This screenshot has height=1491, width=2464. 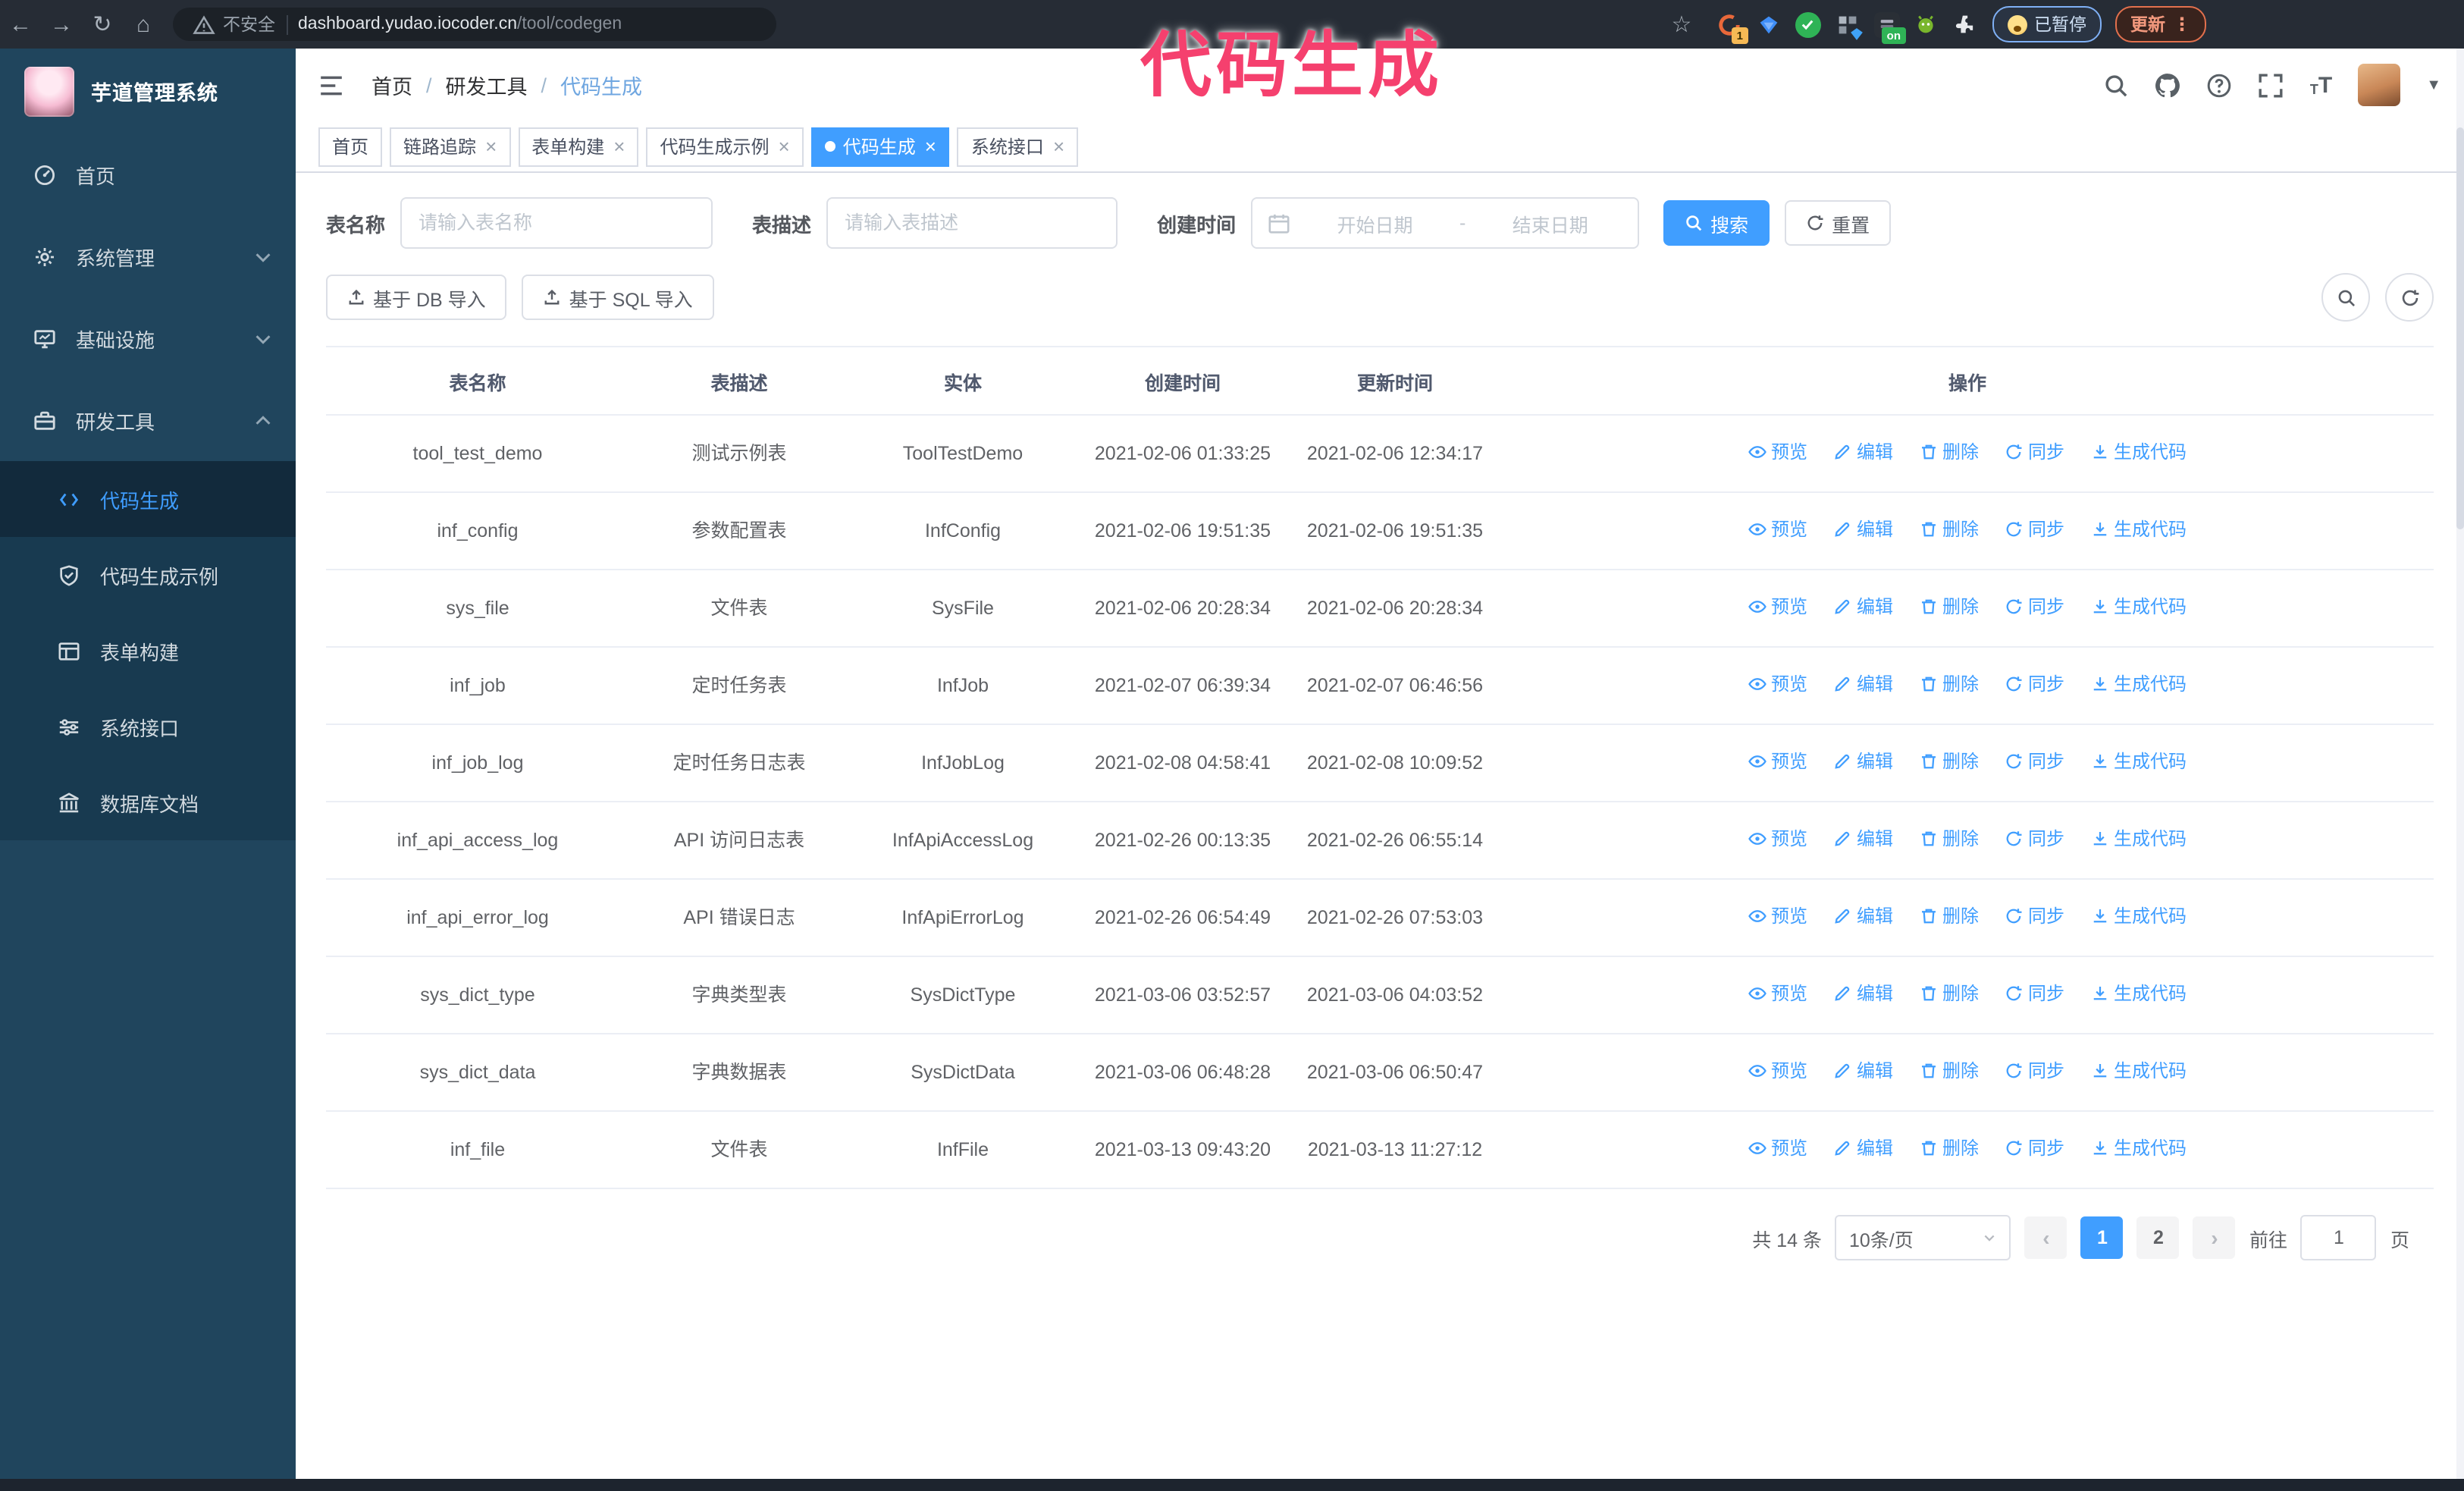 What do you see at coordinates (1808, 24) in the screenshot?
I see `extension-icon-check` at bounding box center [1808, 24].